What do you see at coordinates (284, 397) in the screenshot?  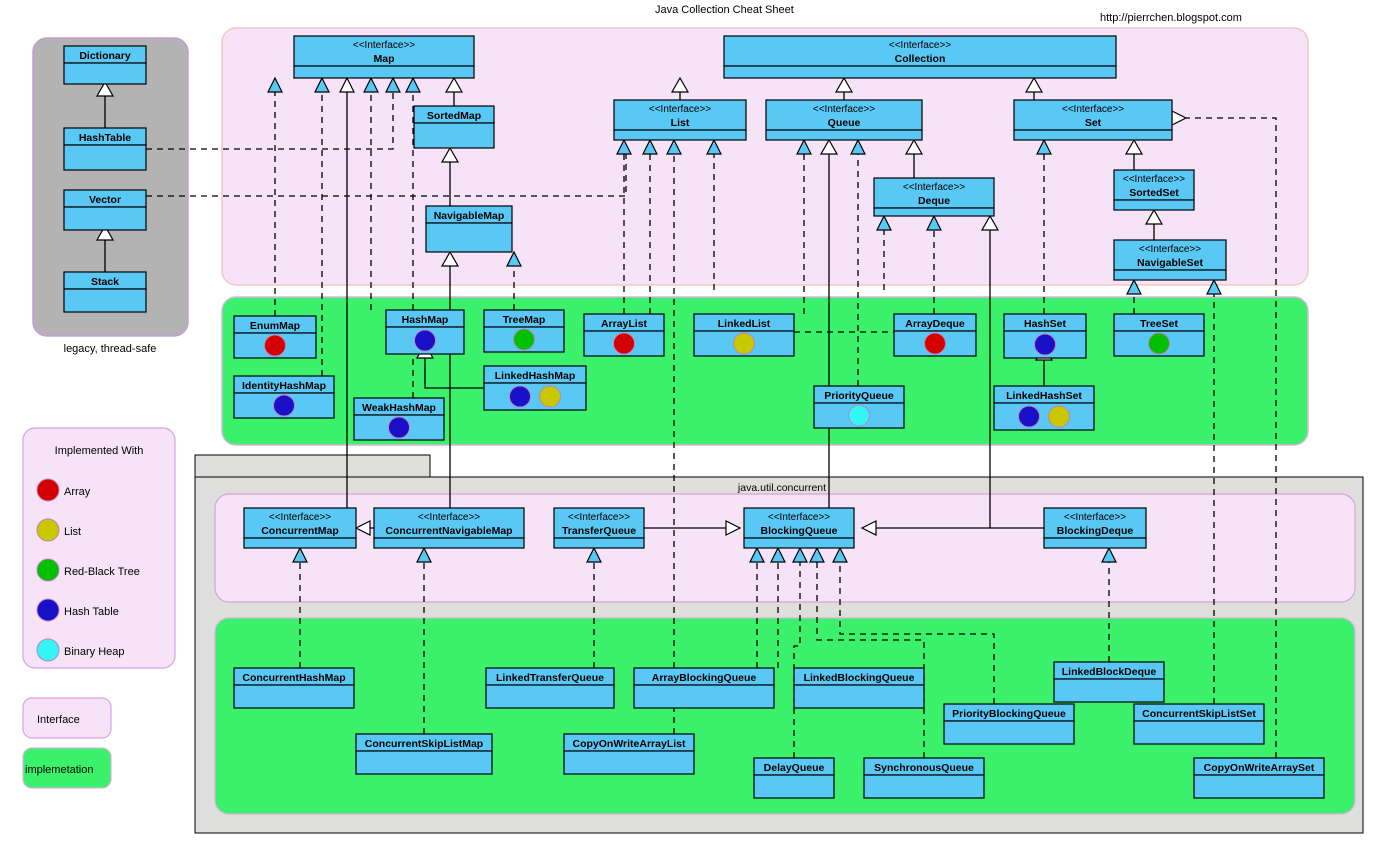 I see `uml-class-box: IdentityHashMap` at bounding box center [284, 397].